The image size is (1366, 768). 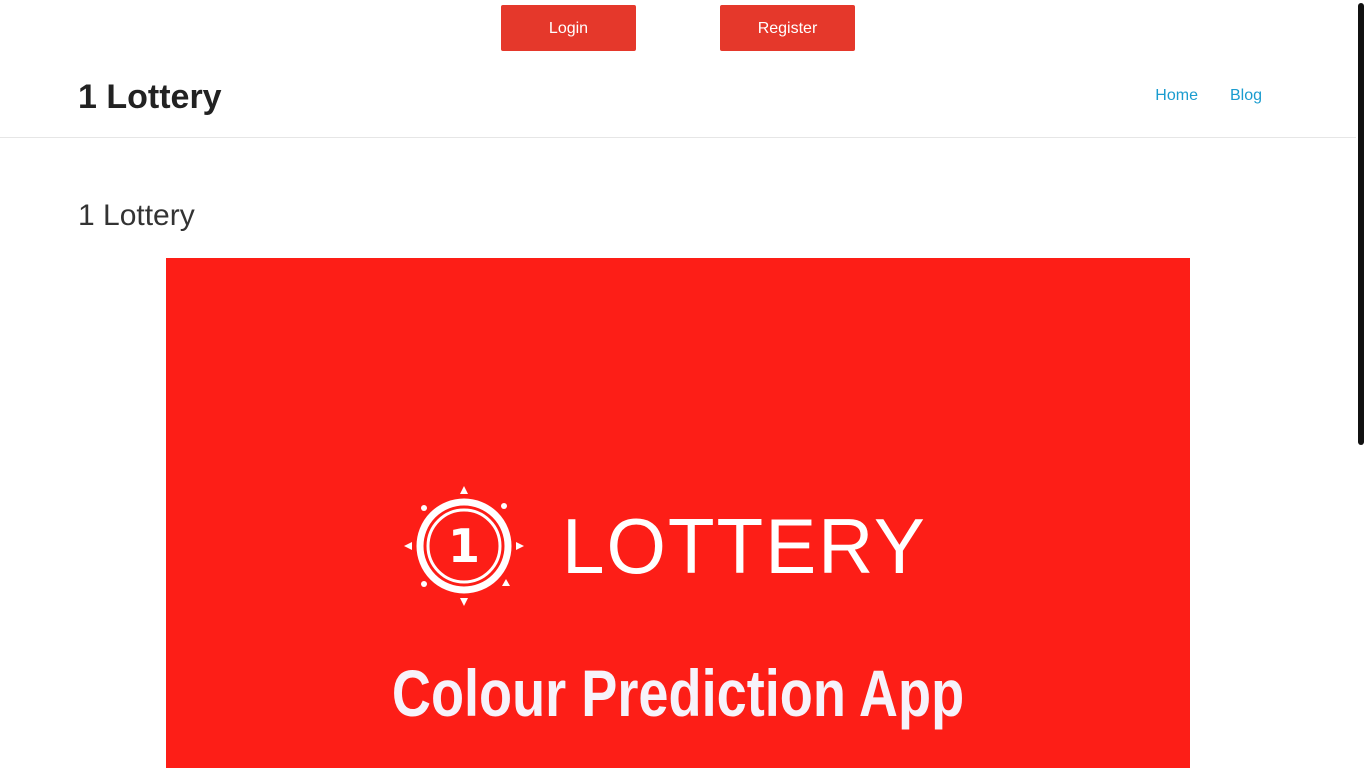 What do you see at coordinates (1176, 96) in the screenshot?
I see `nav-home-link: Home` at bounding box center [1176, 96].